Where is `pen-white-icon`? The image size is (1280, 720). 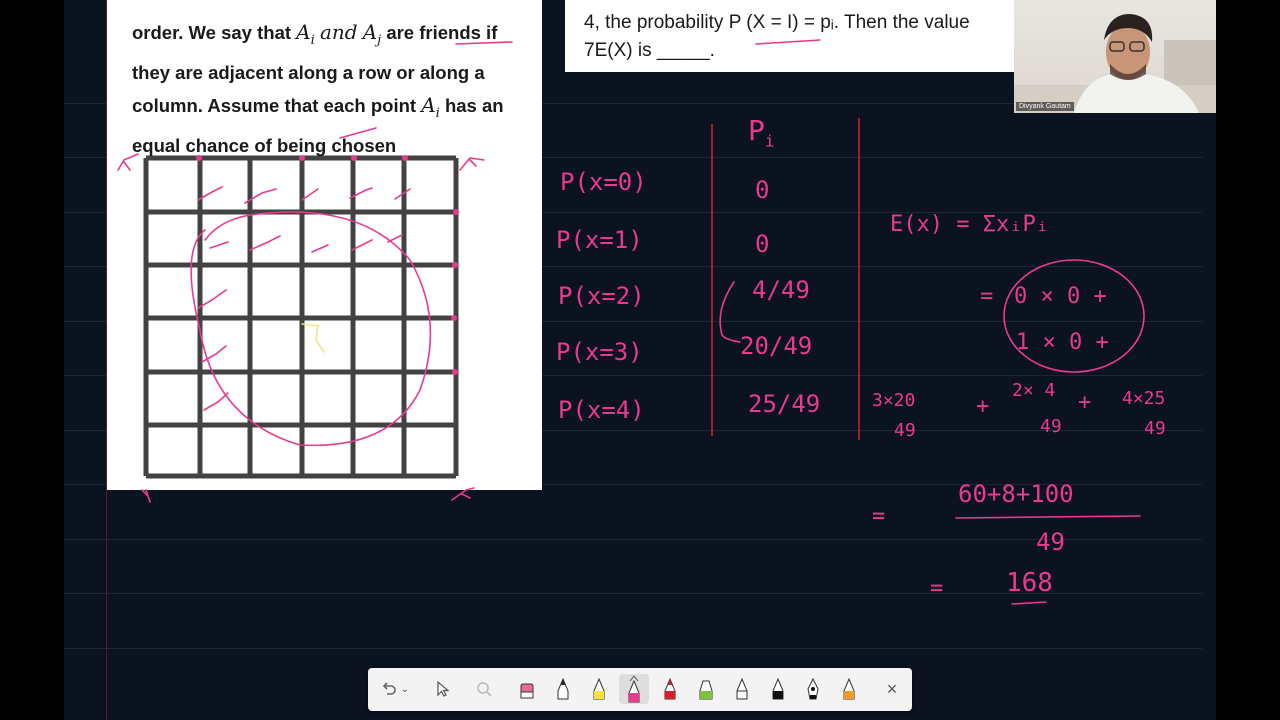 pen-white-icon is located at coordinates (742, 689).